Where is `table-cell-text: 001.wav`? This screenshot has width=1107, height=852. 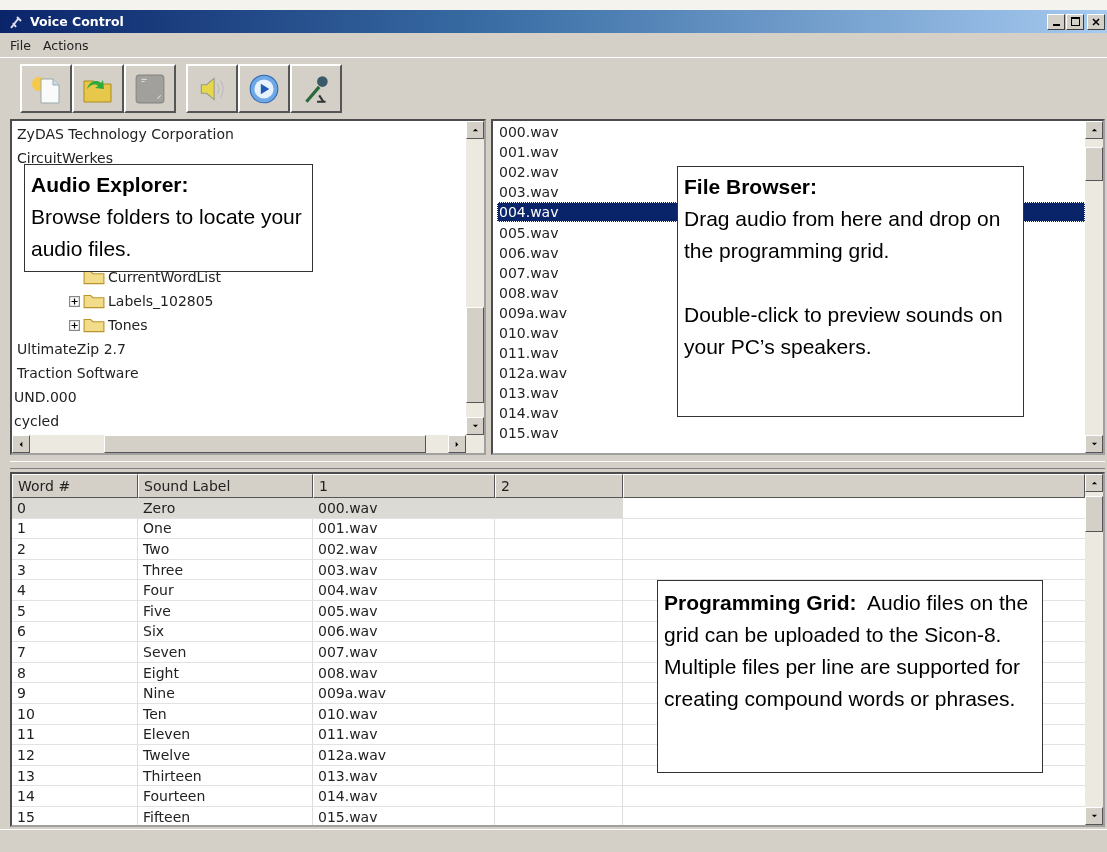
table-cell-text: 001.wav is located at coordinates (348, 529).